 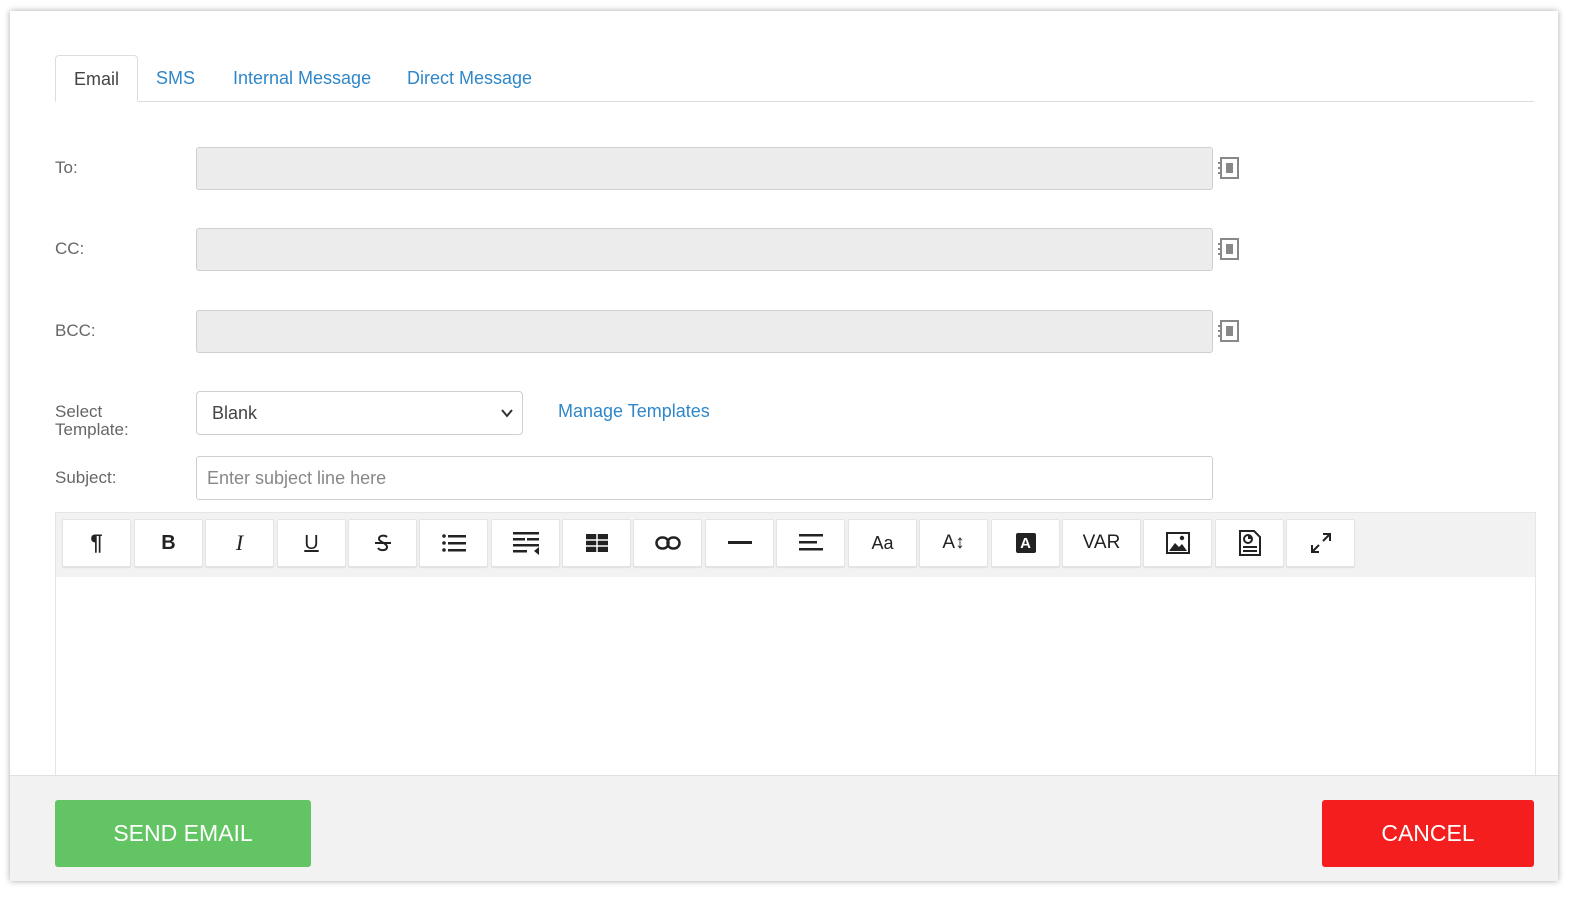 I want to click on to-field, so click(x=704, y=168).